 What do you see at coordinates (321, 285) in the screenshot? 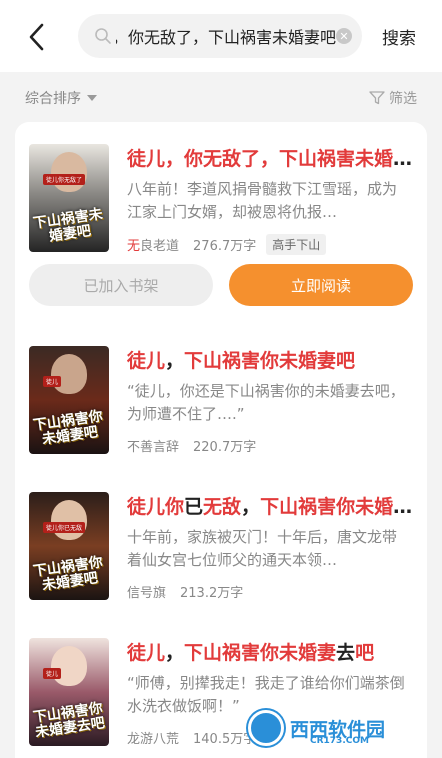
I see `read-now-button: 立即阅读` at bounding box center [321, 285].